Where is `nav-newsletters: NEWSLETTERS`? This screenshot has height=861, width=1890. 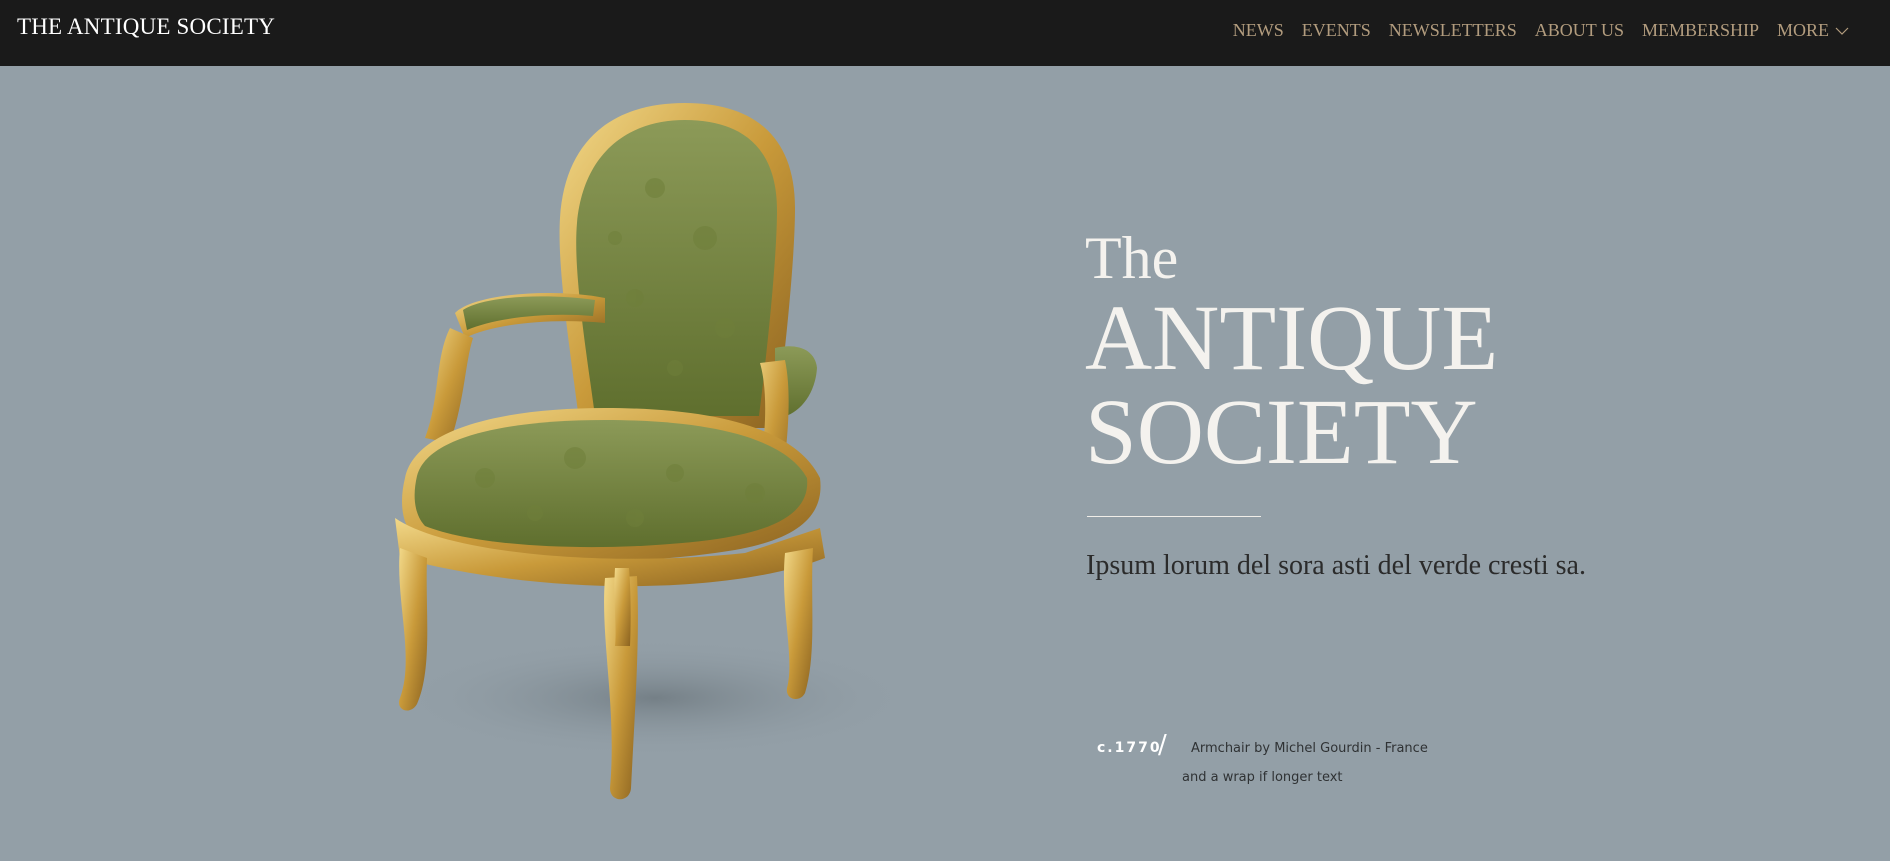
nav-newsletters: NEWSLETTERS is located at coordinates (1453, 30).